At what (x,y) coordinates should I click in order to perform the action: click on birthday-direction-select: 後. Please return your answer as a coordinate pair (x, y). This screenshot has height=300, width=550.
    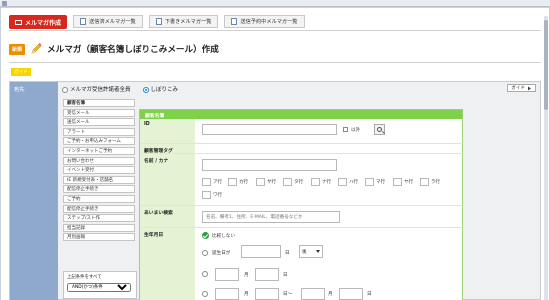
    Looking at the image, I should click on (311, 251).